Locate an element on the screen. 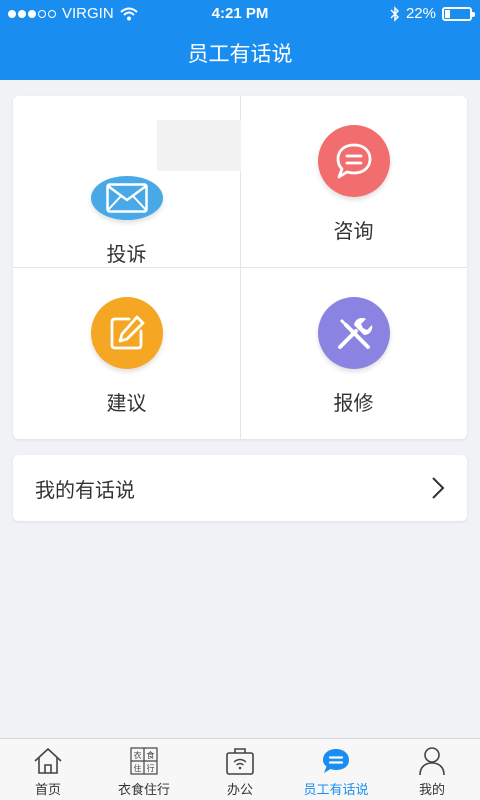 This screenshot has height=800, width=480. status-right: 22% is located at coordinates (432, 13).